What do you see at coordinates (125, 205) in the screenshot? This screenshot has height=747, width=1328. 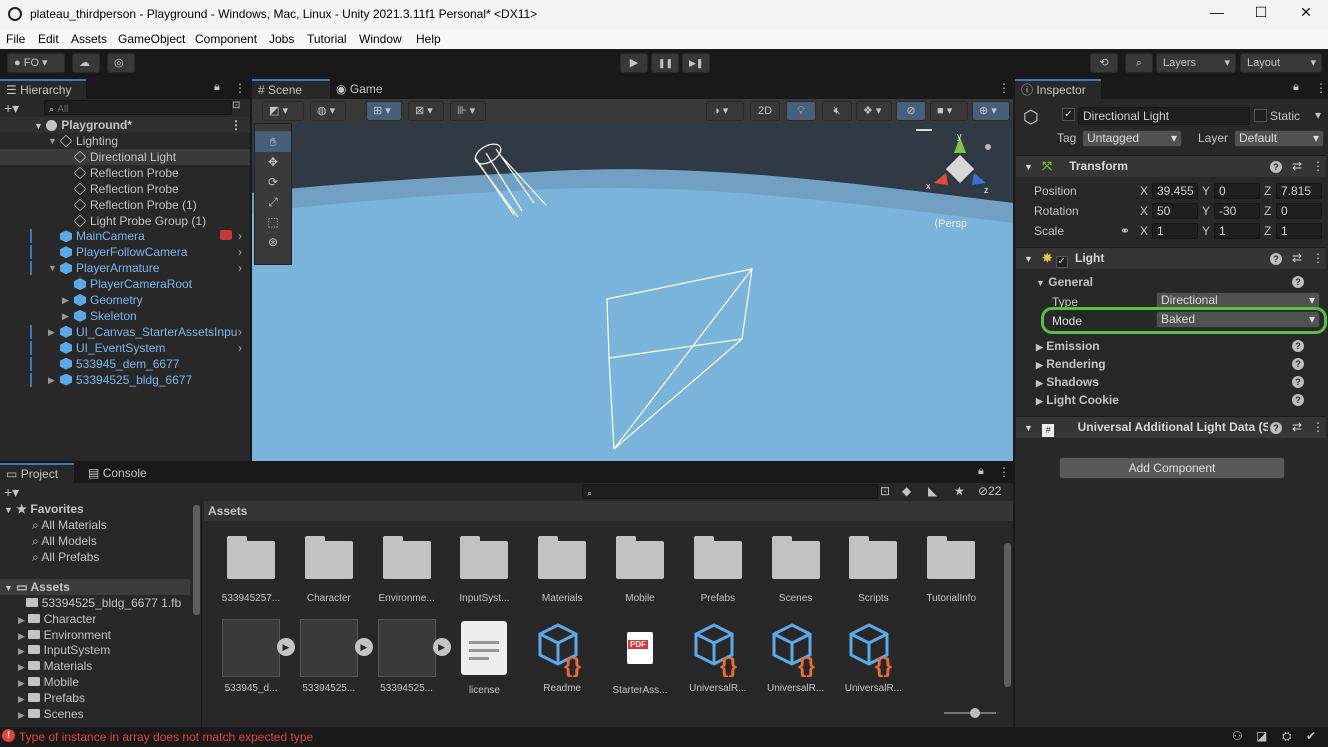 I see `hierarchy-row: Reflection Probe (1)` at bounding box center [125, 205].